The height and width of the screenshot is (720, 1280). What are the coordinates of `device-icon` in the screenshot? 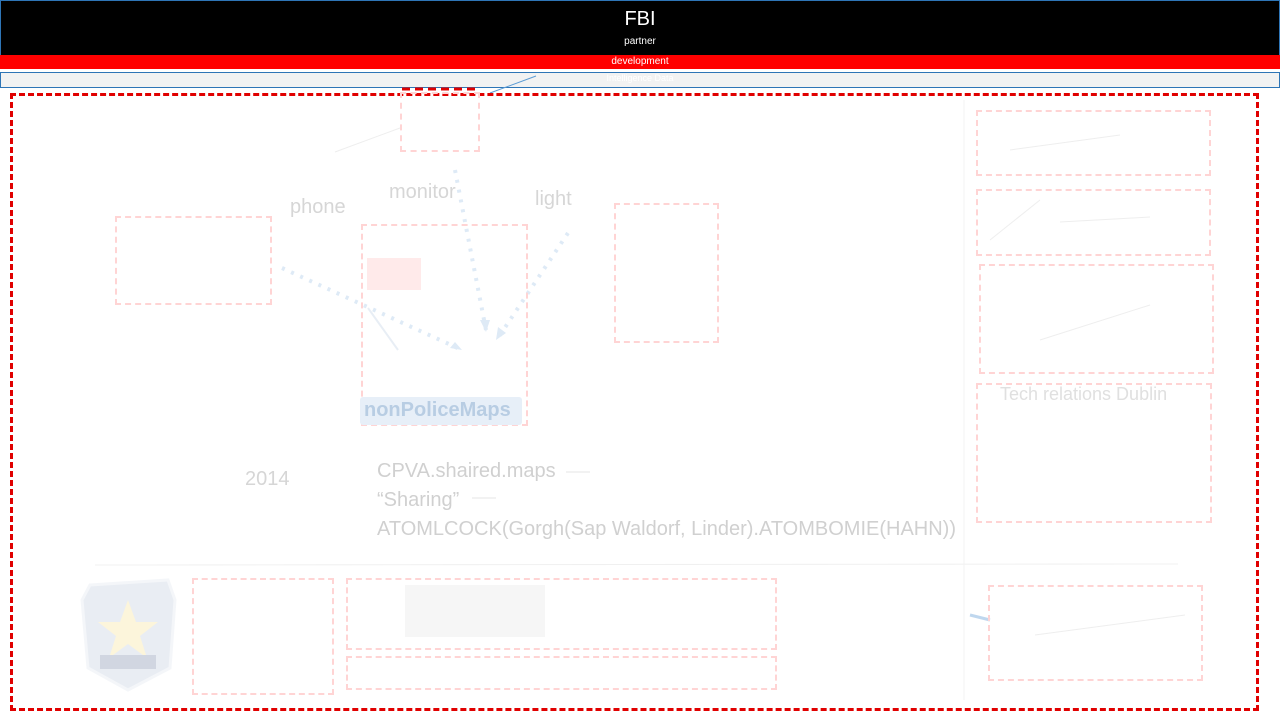 It's located at (394, 274).